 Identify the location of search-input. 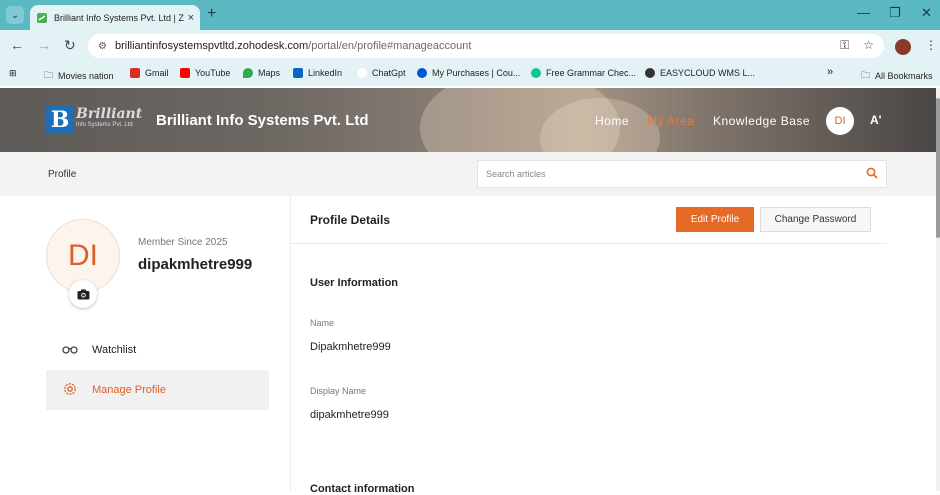
(672, 174).